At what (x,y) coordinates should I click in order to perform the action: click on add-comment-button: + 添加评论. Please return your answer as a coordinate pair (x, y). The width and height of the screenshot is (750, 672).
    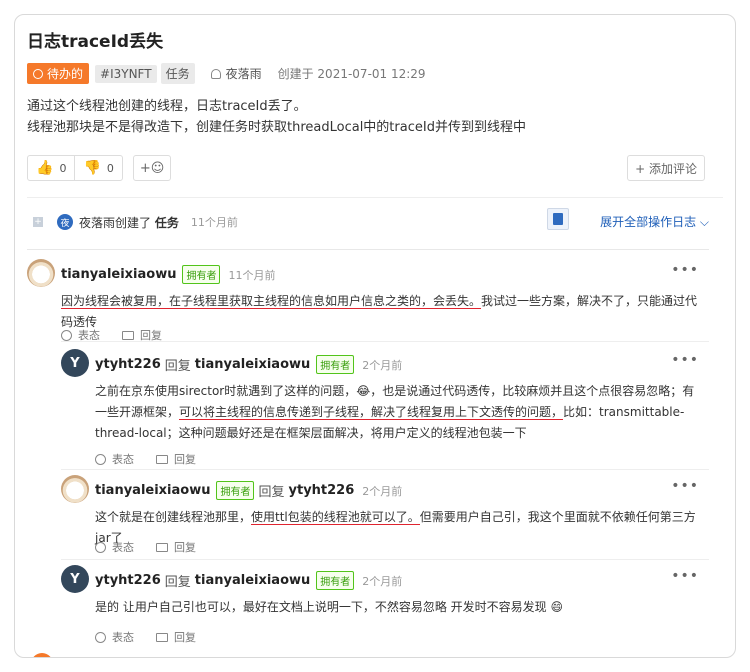
    Looking at the image, I should click on (666, 168).